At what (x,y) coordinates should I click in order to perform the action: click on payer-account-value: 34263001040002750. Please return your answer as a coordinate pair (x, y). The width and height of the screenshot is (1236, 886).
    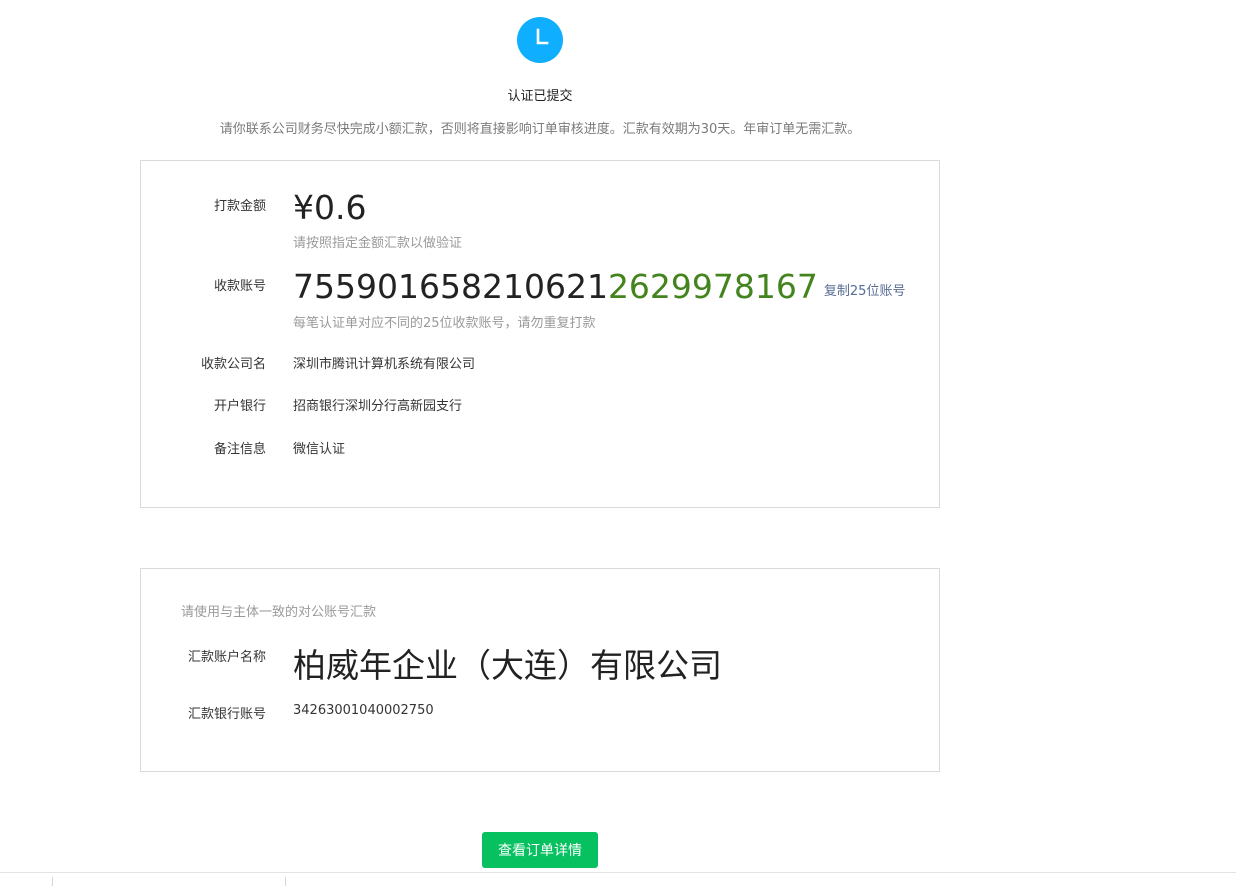
    Looking at the image, I should click on (363, 710).